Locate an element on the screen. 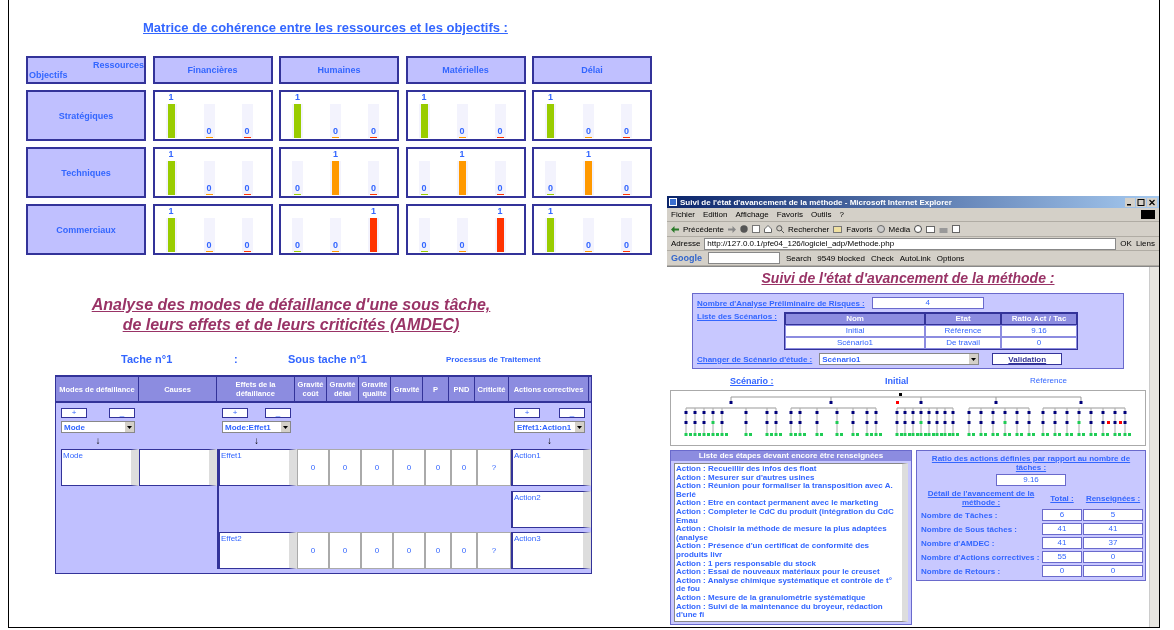  popup-blocker-button: 9549 blocked is located at coordinates (841, 258).